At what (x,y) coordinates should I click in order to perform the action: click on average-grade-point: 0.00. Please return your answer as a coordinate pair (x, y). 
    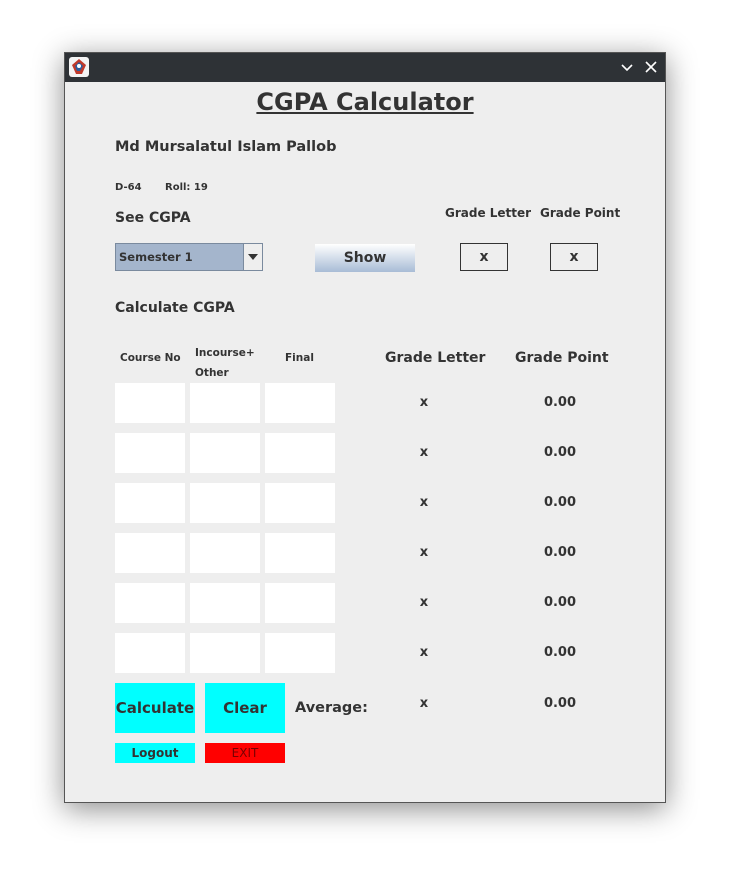
    Looking at the image, I should click on (560, 703).